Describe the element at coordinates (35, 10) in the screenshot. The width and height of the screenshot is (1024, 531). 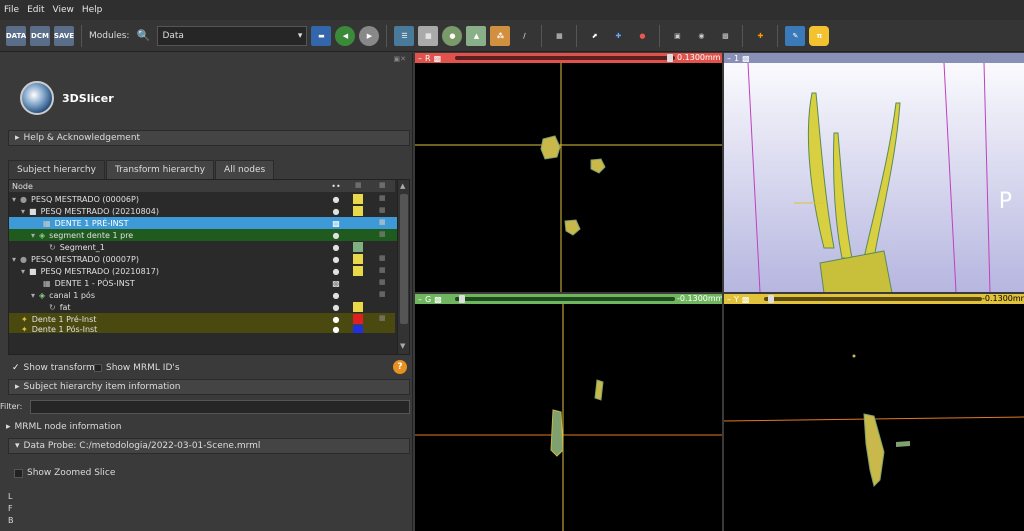
I see `menu-edit: Edit` at that location.